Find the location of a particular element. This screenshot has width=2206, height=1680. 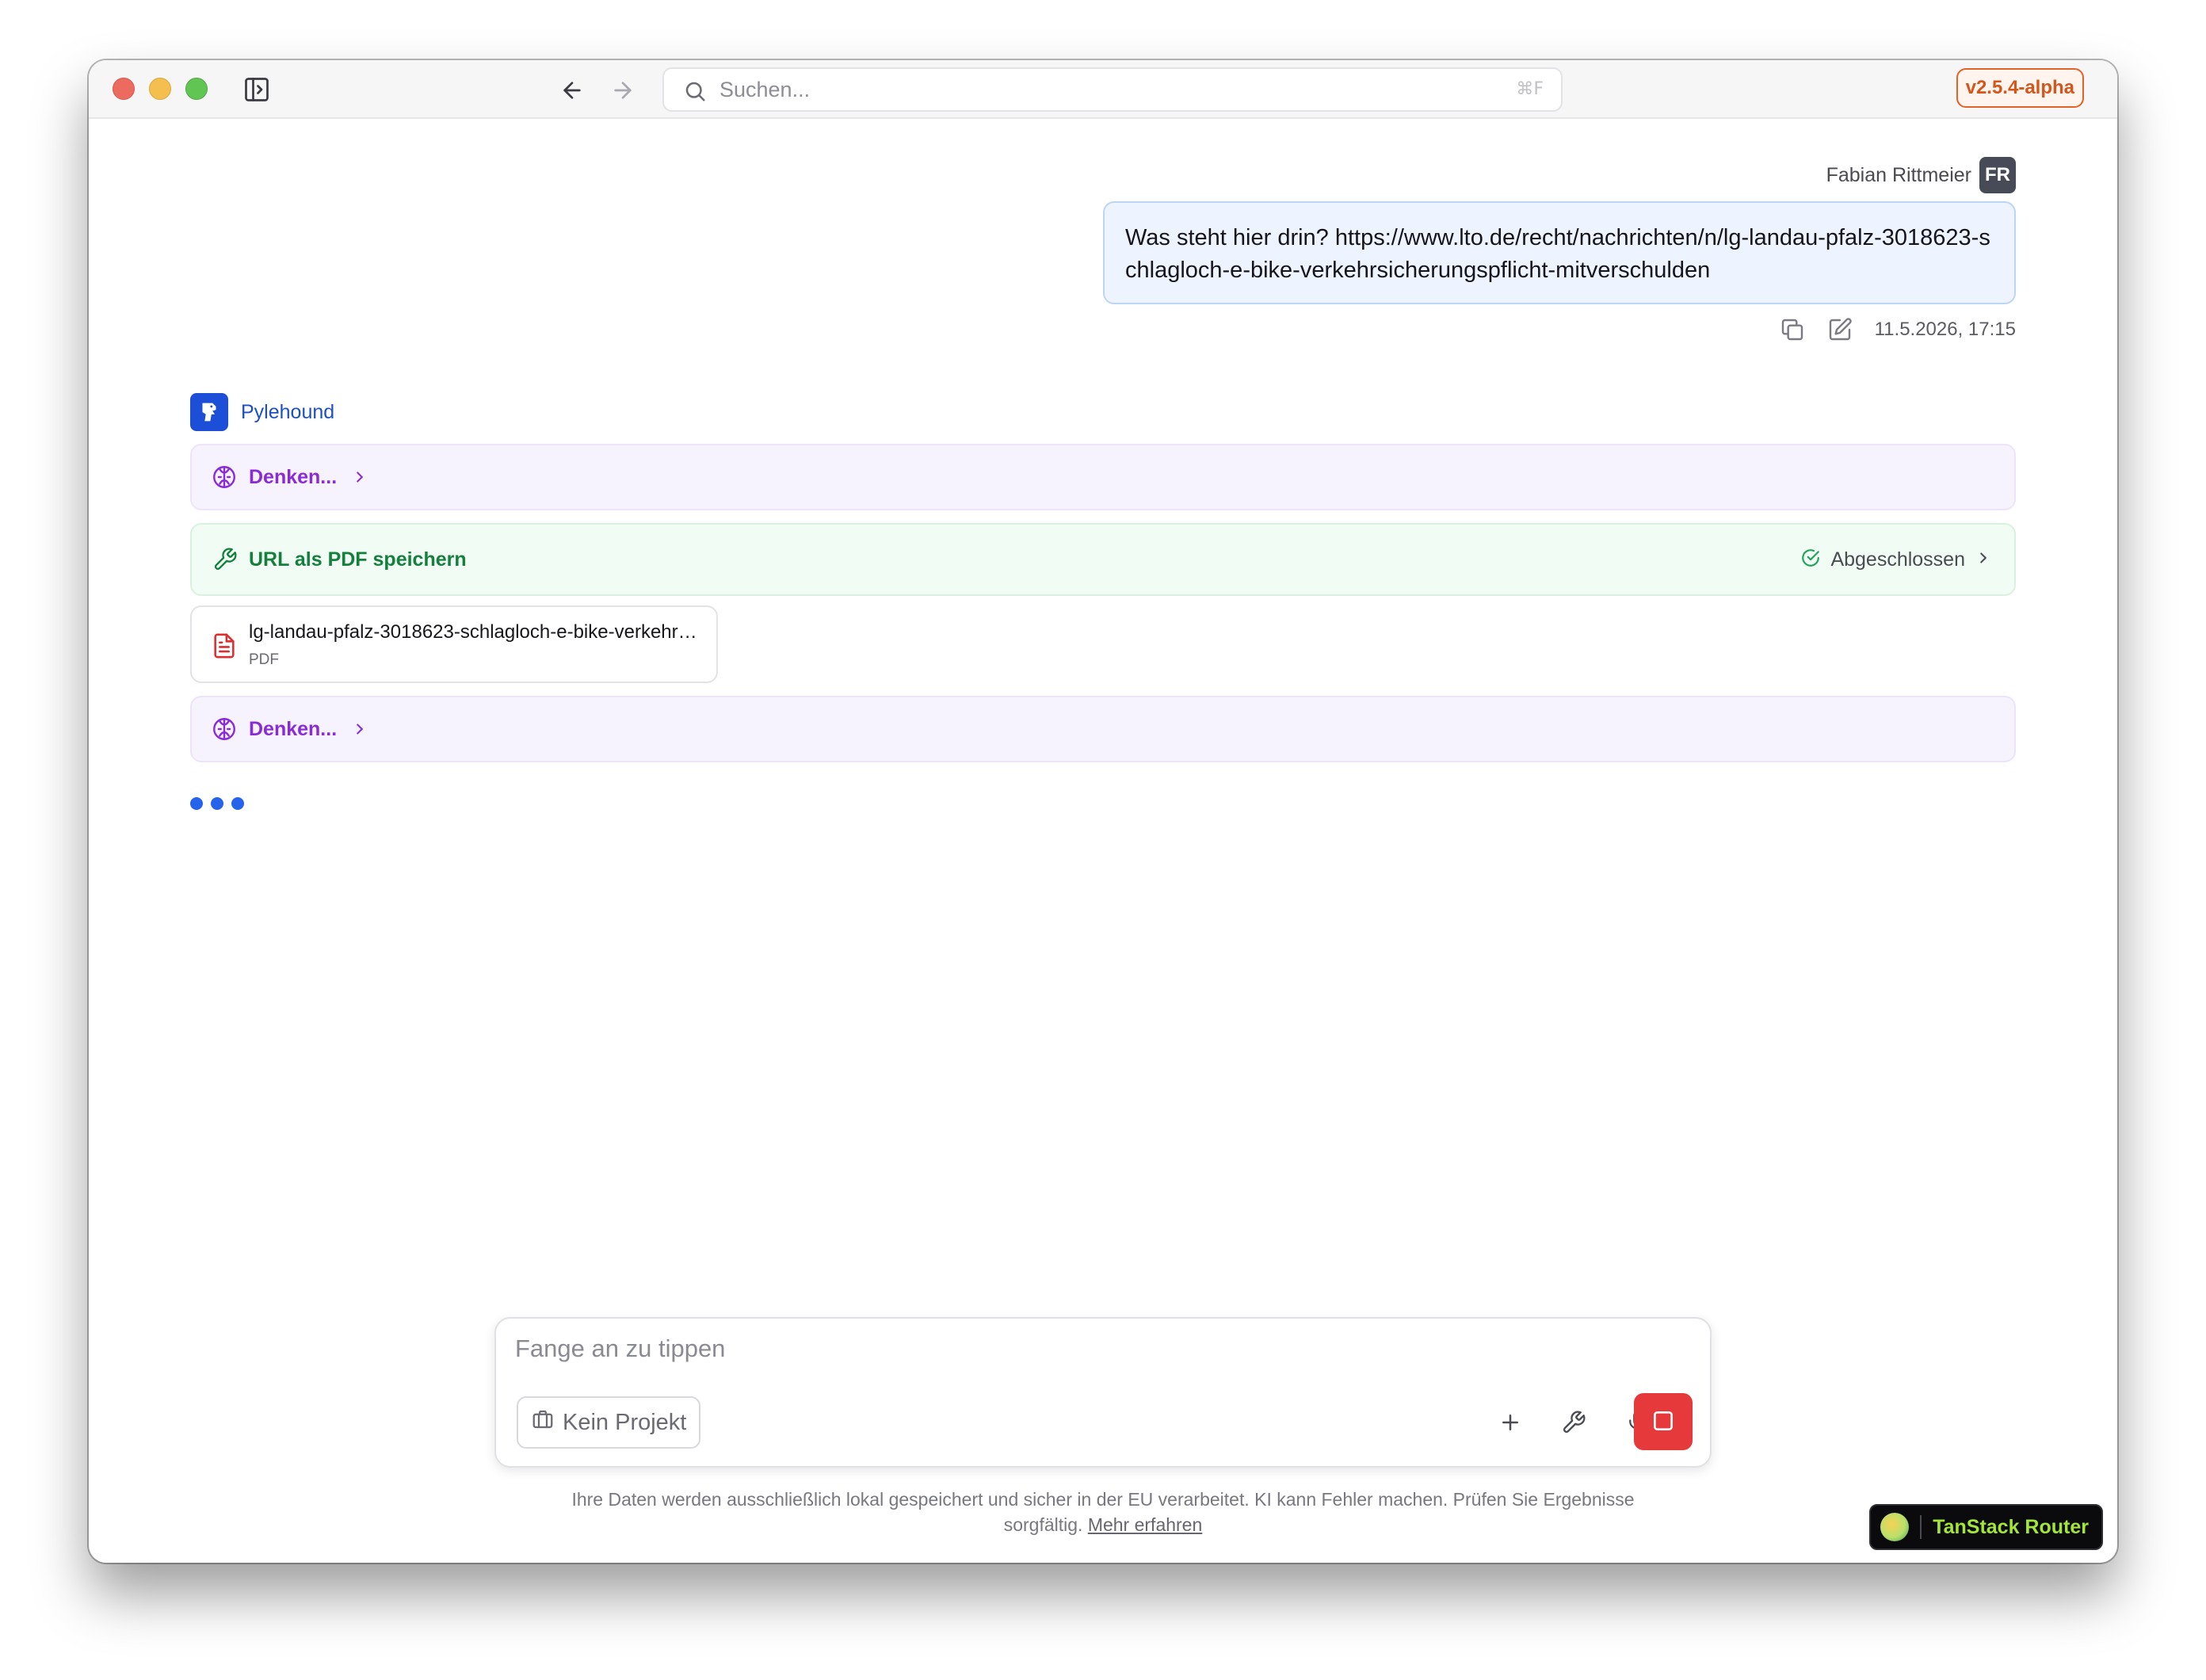

add-attachment-button is located at coordinates (1510, 1423).